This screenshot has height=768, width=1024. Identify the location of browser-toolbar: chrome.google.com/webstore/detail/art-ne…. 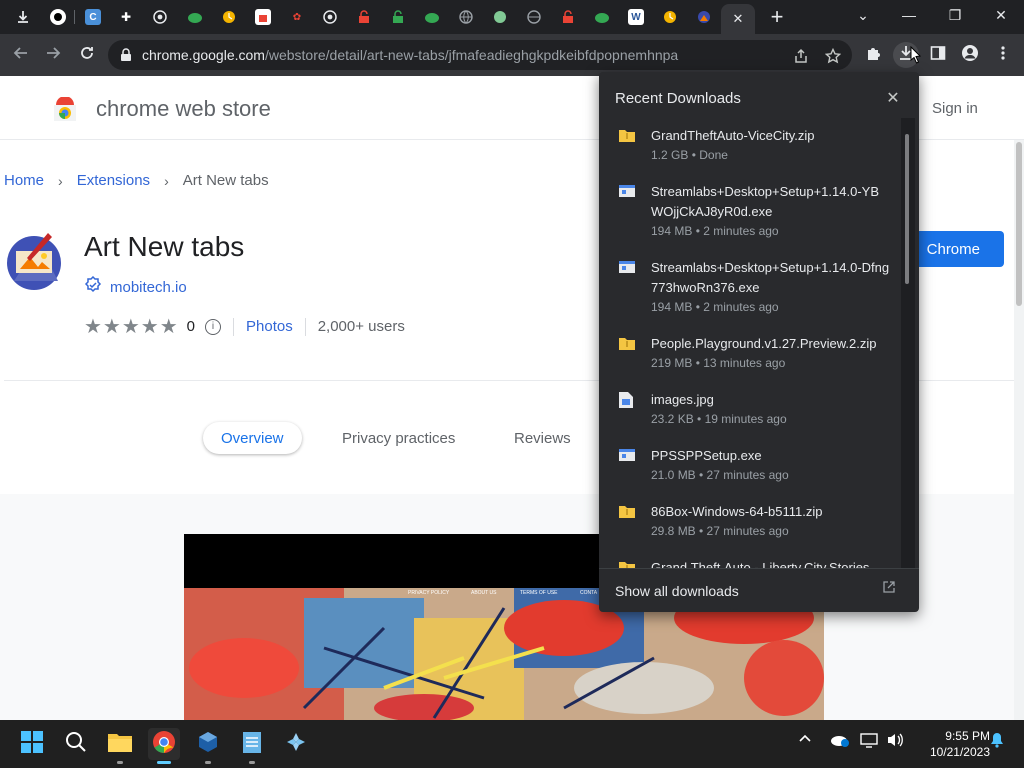
(512, 55).